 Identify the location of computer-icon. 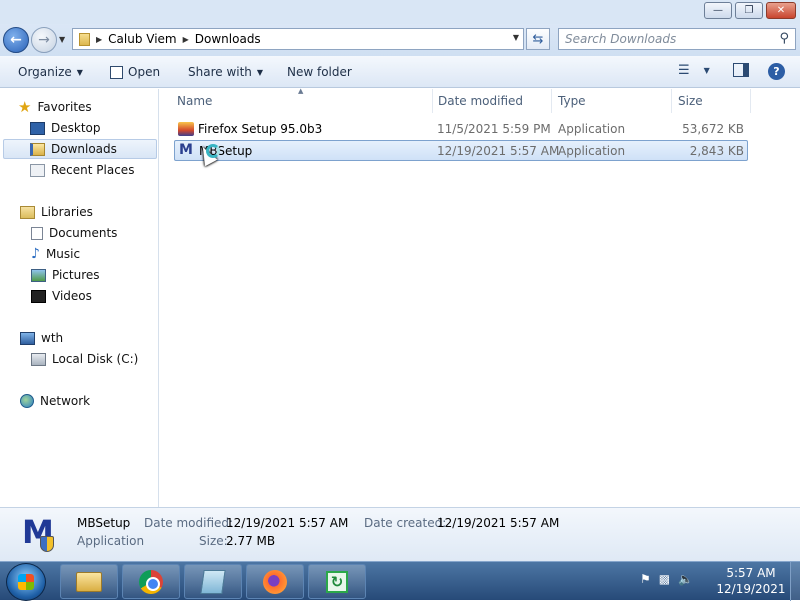
(27, 338).